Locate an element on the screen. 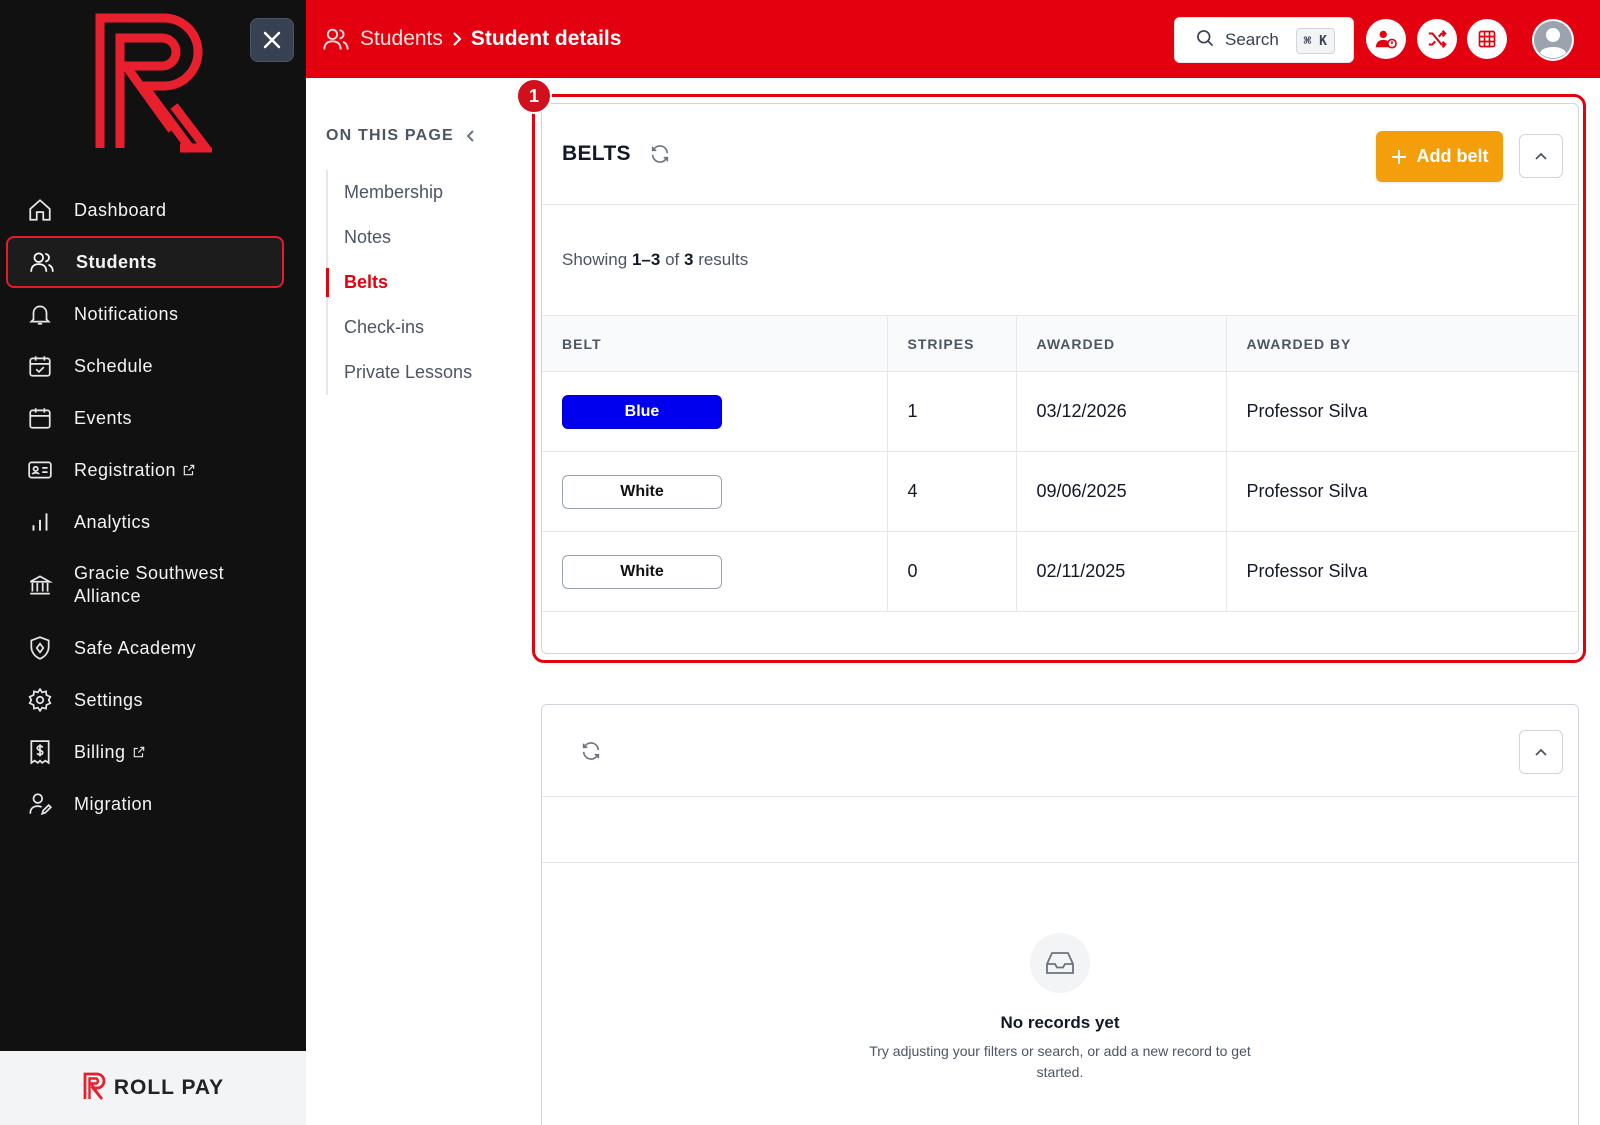  sidebar-item-registration: Registration is located at coordinates (153, 470).